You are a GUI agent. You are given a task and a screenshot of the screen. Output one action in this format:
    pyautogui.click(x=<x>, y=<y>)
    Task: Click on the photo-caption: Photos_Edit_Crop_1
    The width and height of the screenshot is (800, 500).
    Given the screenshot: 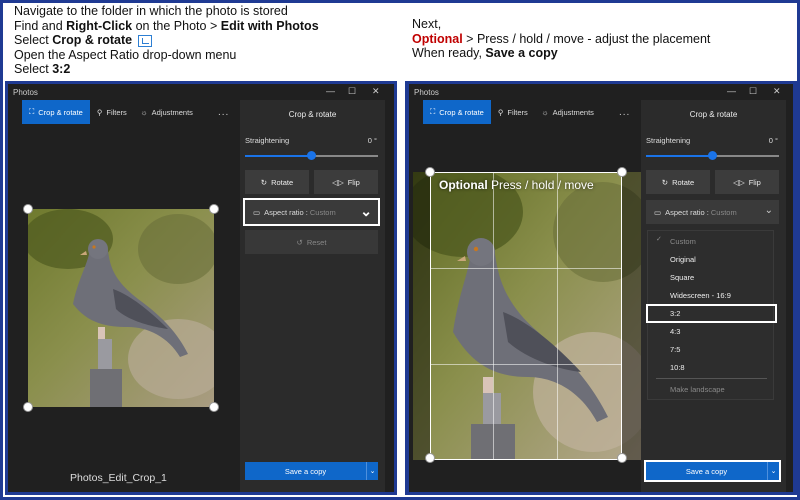 What is the action you would take?
    pyautogui.click(x=118, y=478)
    